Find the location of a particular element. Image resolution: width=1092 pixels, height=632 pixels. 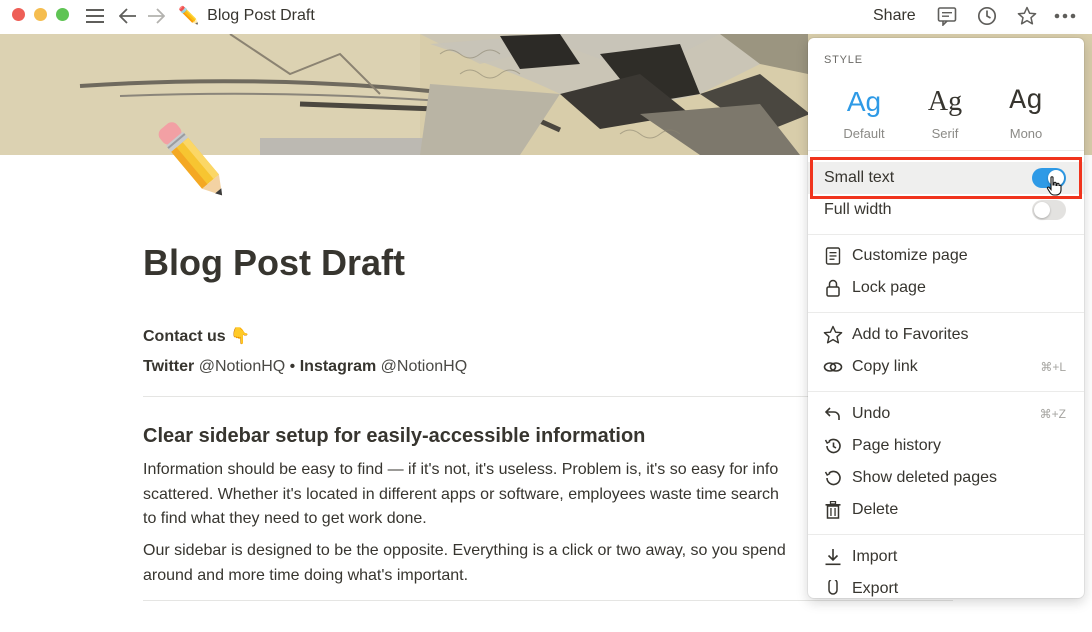

link-icon is located at coordinates (833, 367).